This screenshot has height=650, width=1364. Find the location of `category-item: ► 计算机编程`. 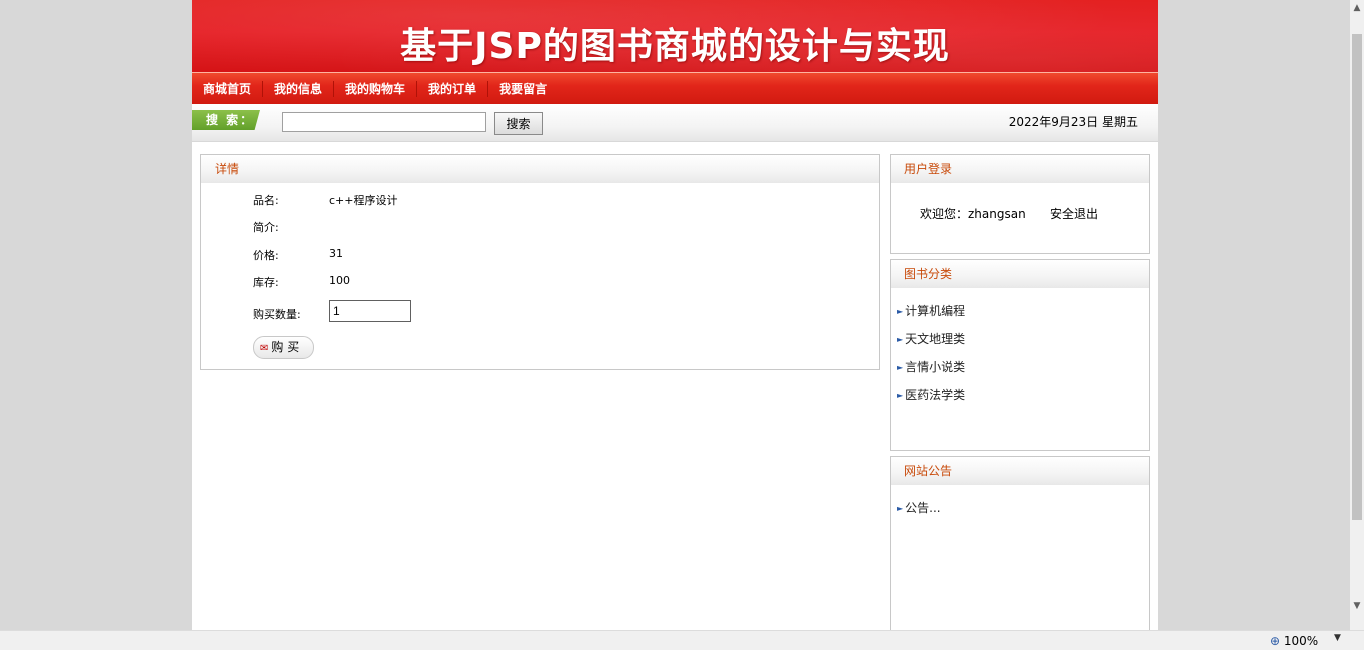

category-item: ► 计算机编程 is located at coordinates (931, 310).